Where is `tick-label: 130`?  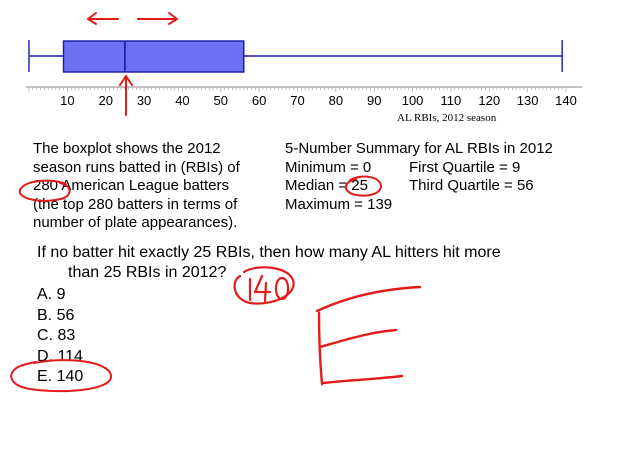
tick-label: 130 is located at coordinates (528, 100).